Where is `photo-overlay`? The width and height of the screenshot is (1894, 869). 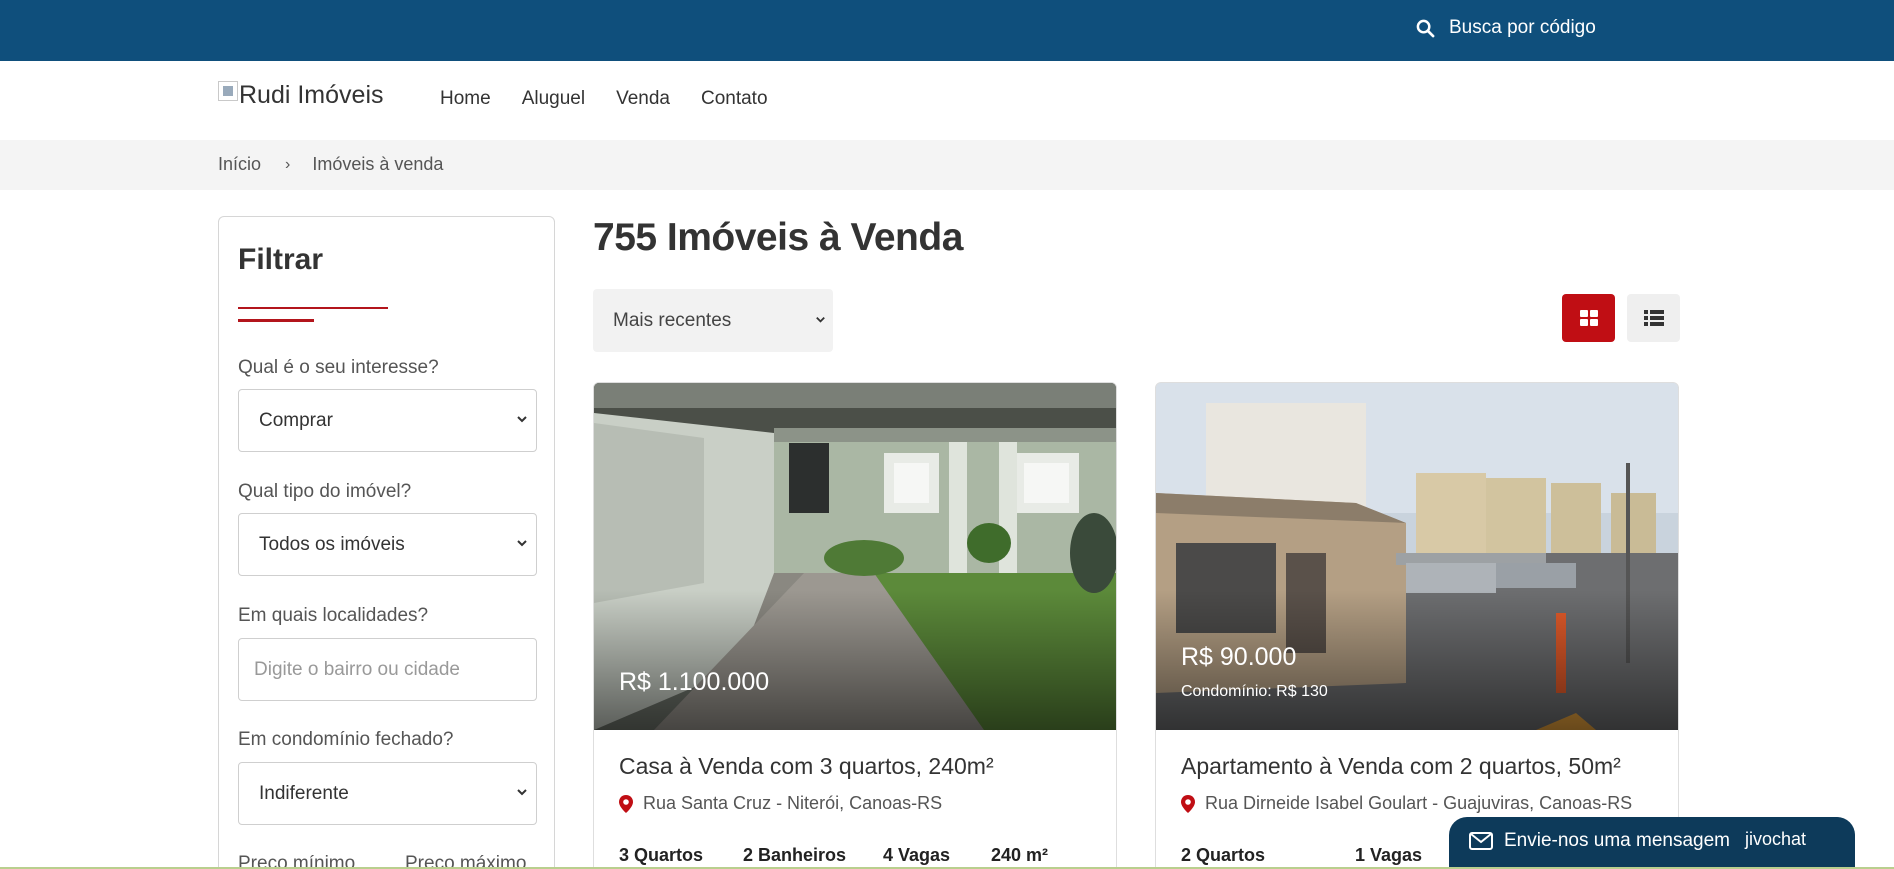 photo-overlay is located at coordinates (855, 660).